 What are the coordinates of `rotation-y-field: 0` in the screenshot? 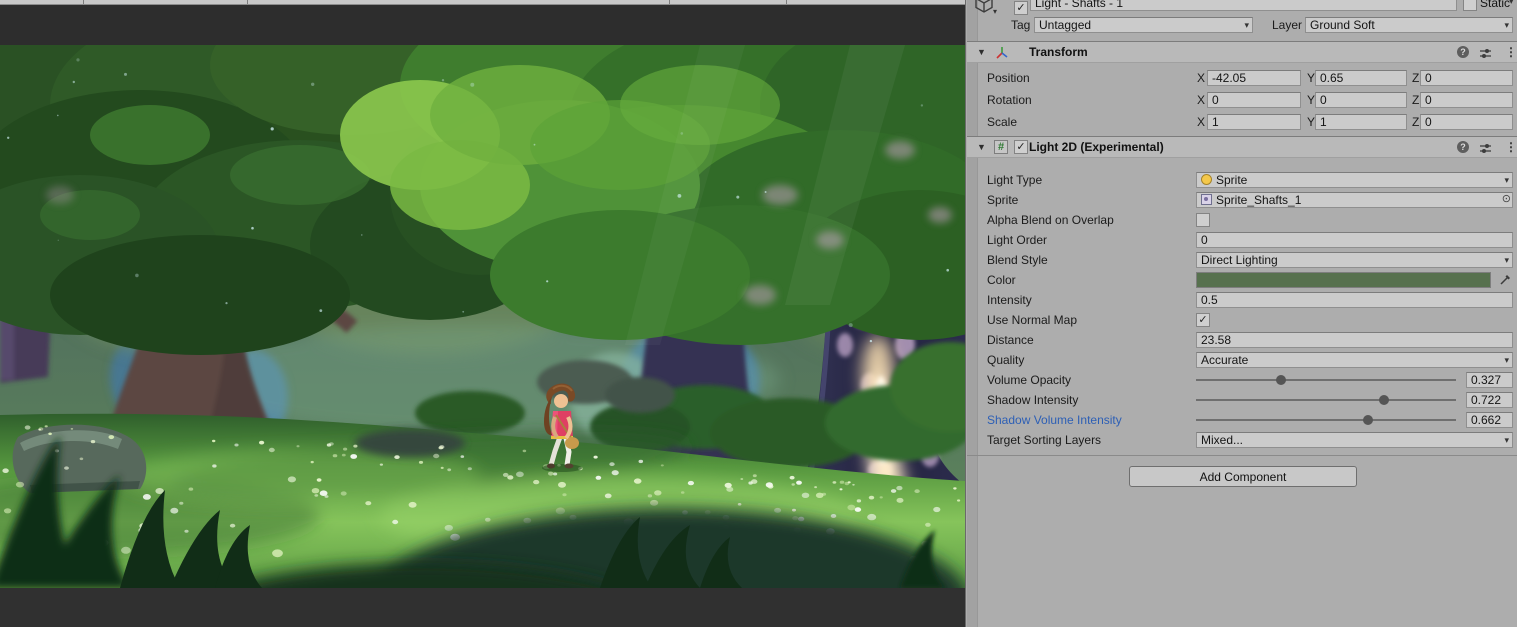 It's located at (1361, 100).